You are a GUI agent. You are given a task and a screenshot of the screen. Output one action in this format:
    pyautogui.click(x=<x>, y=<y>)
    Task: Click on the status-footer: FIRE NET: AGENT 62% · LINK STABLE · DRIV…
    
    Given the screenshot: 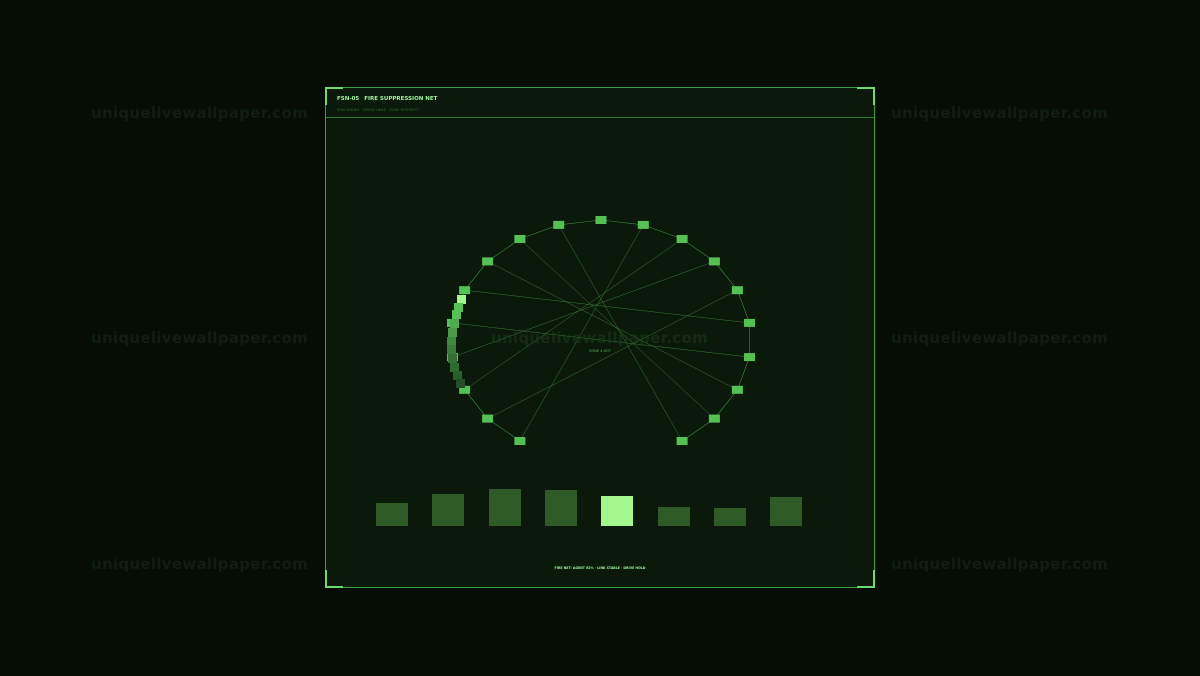 What is the action you would take?
    pyautogui.click(x=600, y=568)
    